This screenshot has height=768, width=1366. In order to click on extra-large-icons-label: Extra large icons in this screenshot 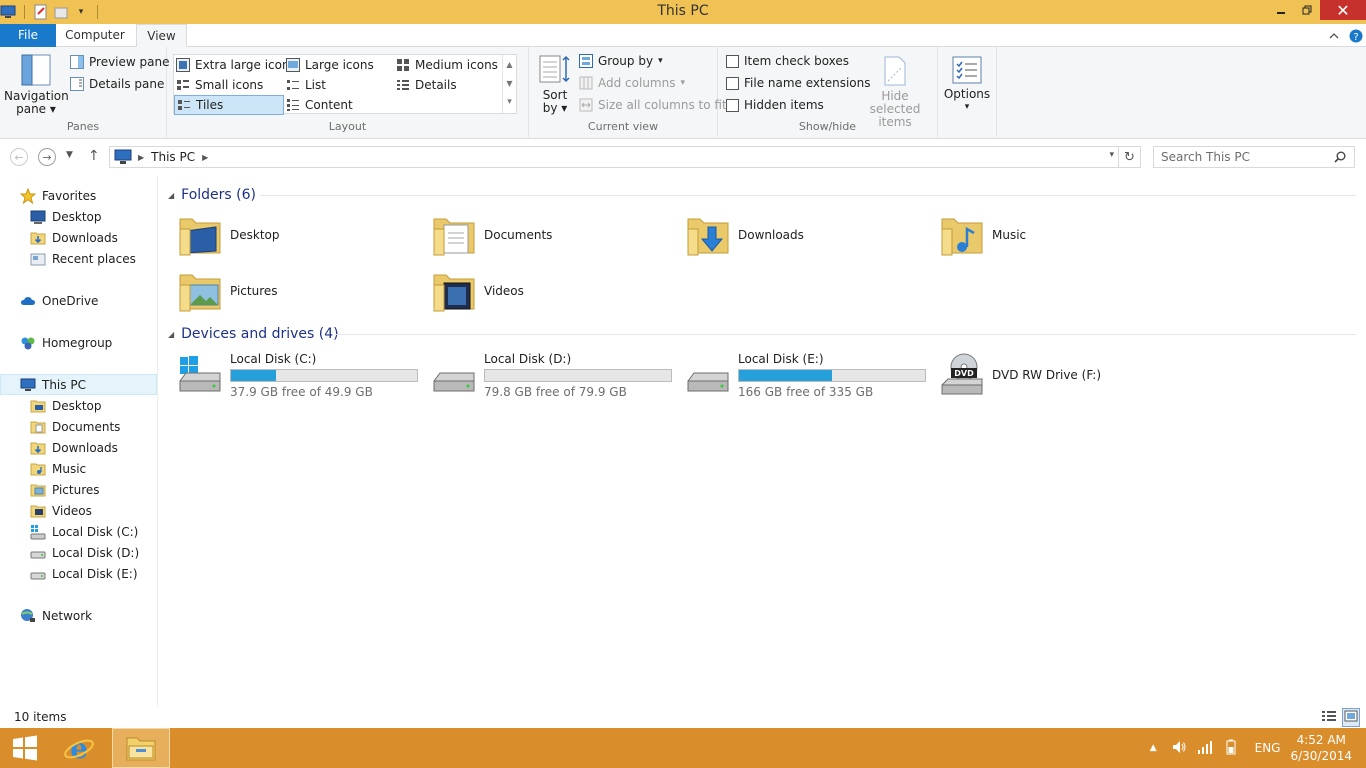, I will do `click(245, 65)`.